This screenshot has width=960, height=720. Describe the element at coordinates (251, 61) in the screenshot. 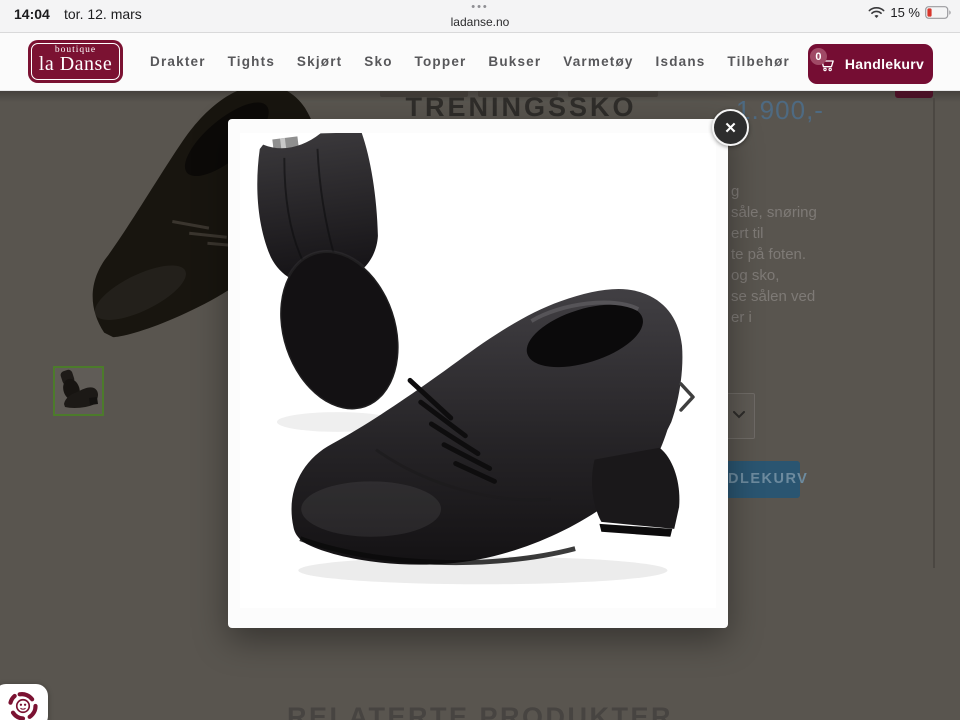

I see `menu-item-tights: Tights` at that location.